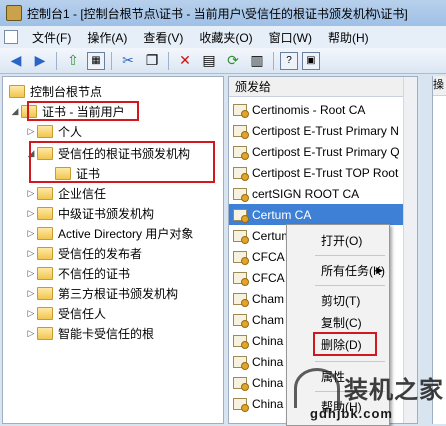 The image size is (446, 426). What do you see at coordinates (350, 255) in the screenshot?
I see `menu-separator` at bounding box center [350, 255].